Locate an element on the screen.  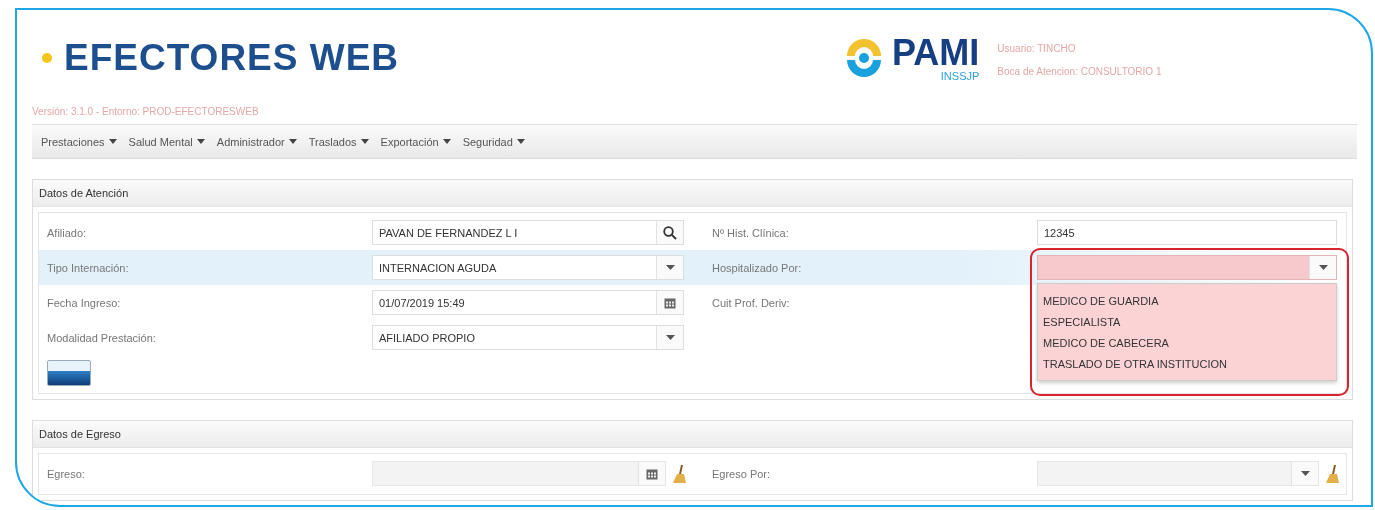
field-label: Modalidad Prestación: is located at coordinates (101, 337).